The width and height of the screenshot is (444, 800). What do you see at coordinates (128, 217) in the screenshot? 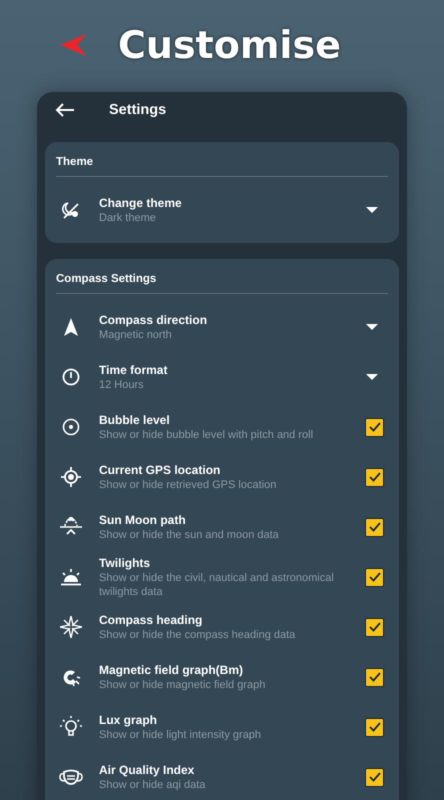
I see `setting-description: Dark theme` at bounding box center [128, 217].